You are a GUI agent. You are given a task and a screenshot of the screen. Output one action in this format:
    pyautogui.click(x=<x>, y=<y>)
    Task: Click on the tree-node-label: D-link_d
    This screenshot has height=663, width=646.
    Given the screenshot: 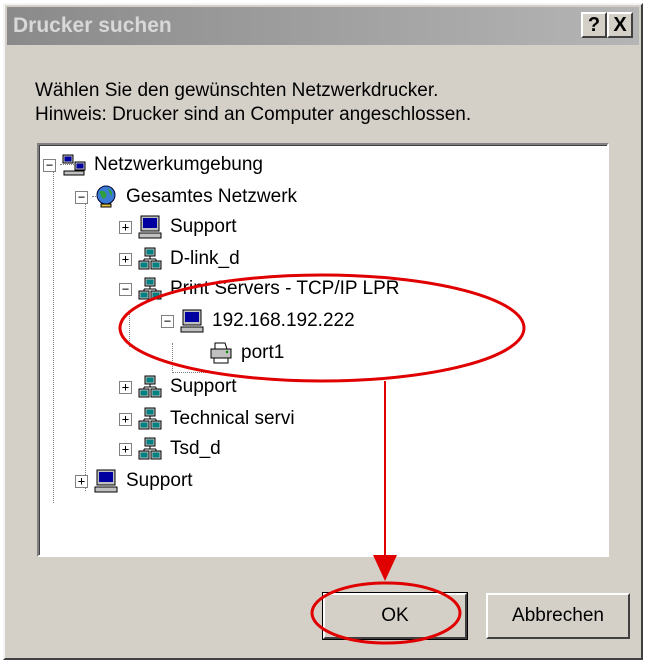 What is the action you would take?
    pyautogui.click(x=205, y=258)
    